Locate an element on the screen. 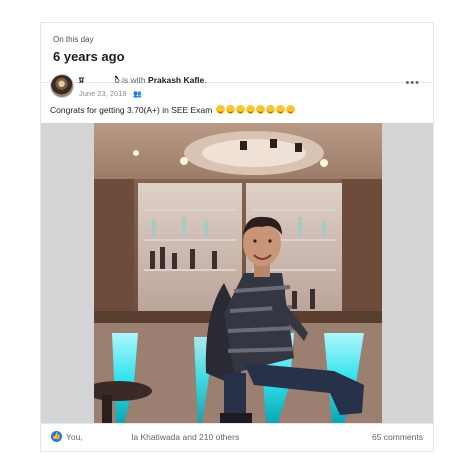 The height and width of the screenshot is (474, 474). tagged-person-link: Prakash Kafle is located at coordinates (176, 80).